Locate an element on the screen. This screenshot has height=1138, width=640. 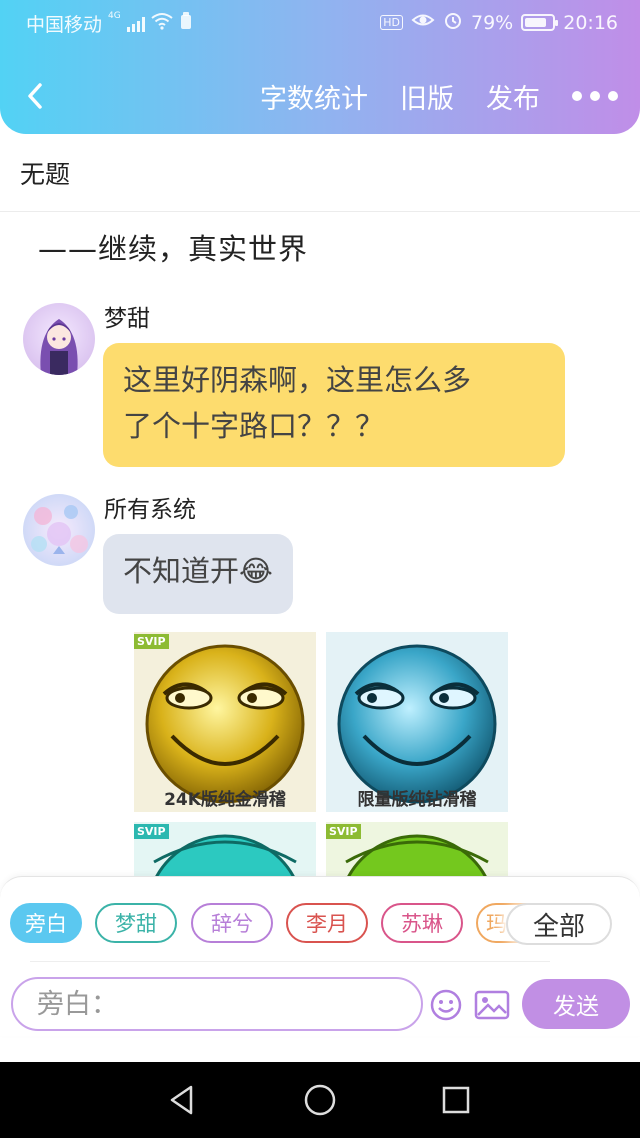
send-button: 发送 is located at coordinates (576, 1004).